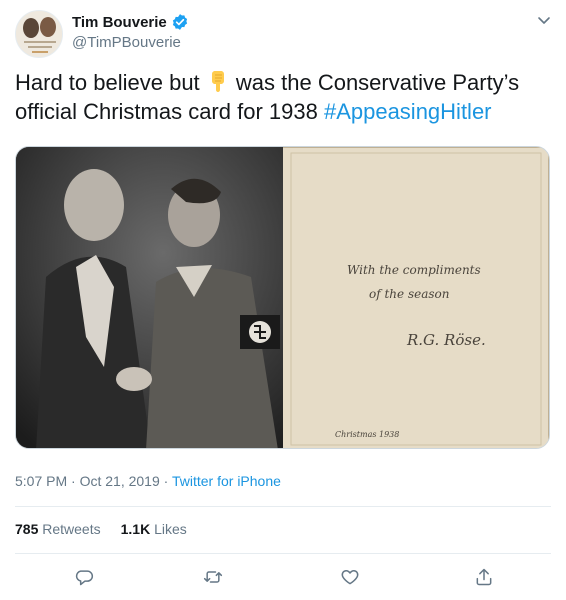  What do you see at coordinates (409, 294) in the screenshot?
I see `card-greeting-line: of the season` at bounding box center [409, 294].